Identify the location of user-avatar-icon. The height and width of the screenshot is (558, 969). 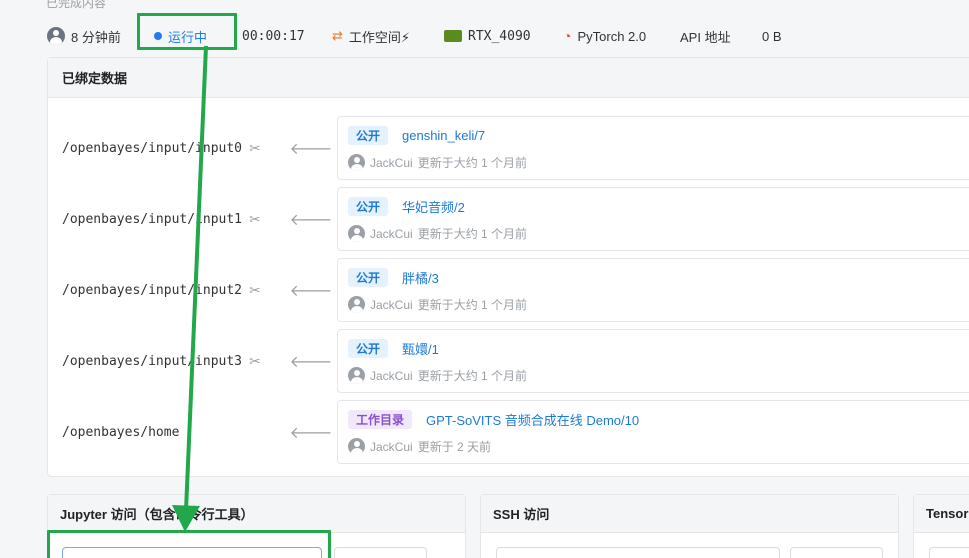
(56, 36).